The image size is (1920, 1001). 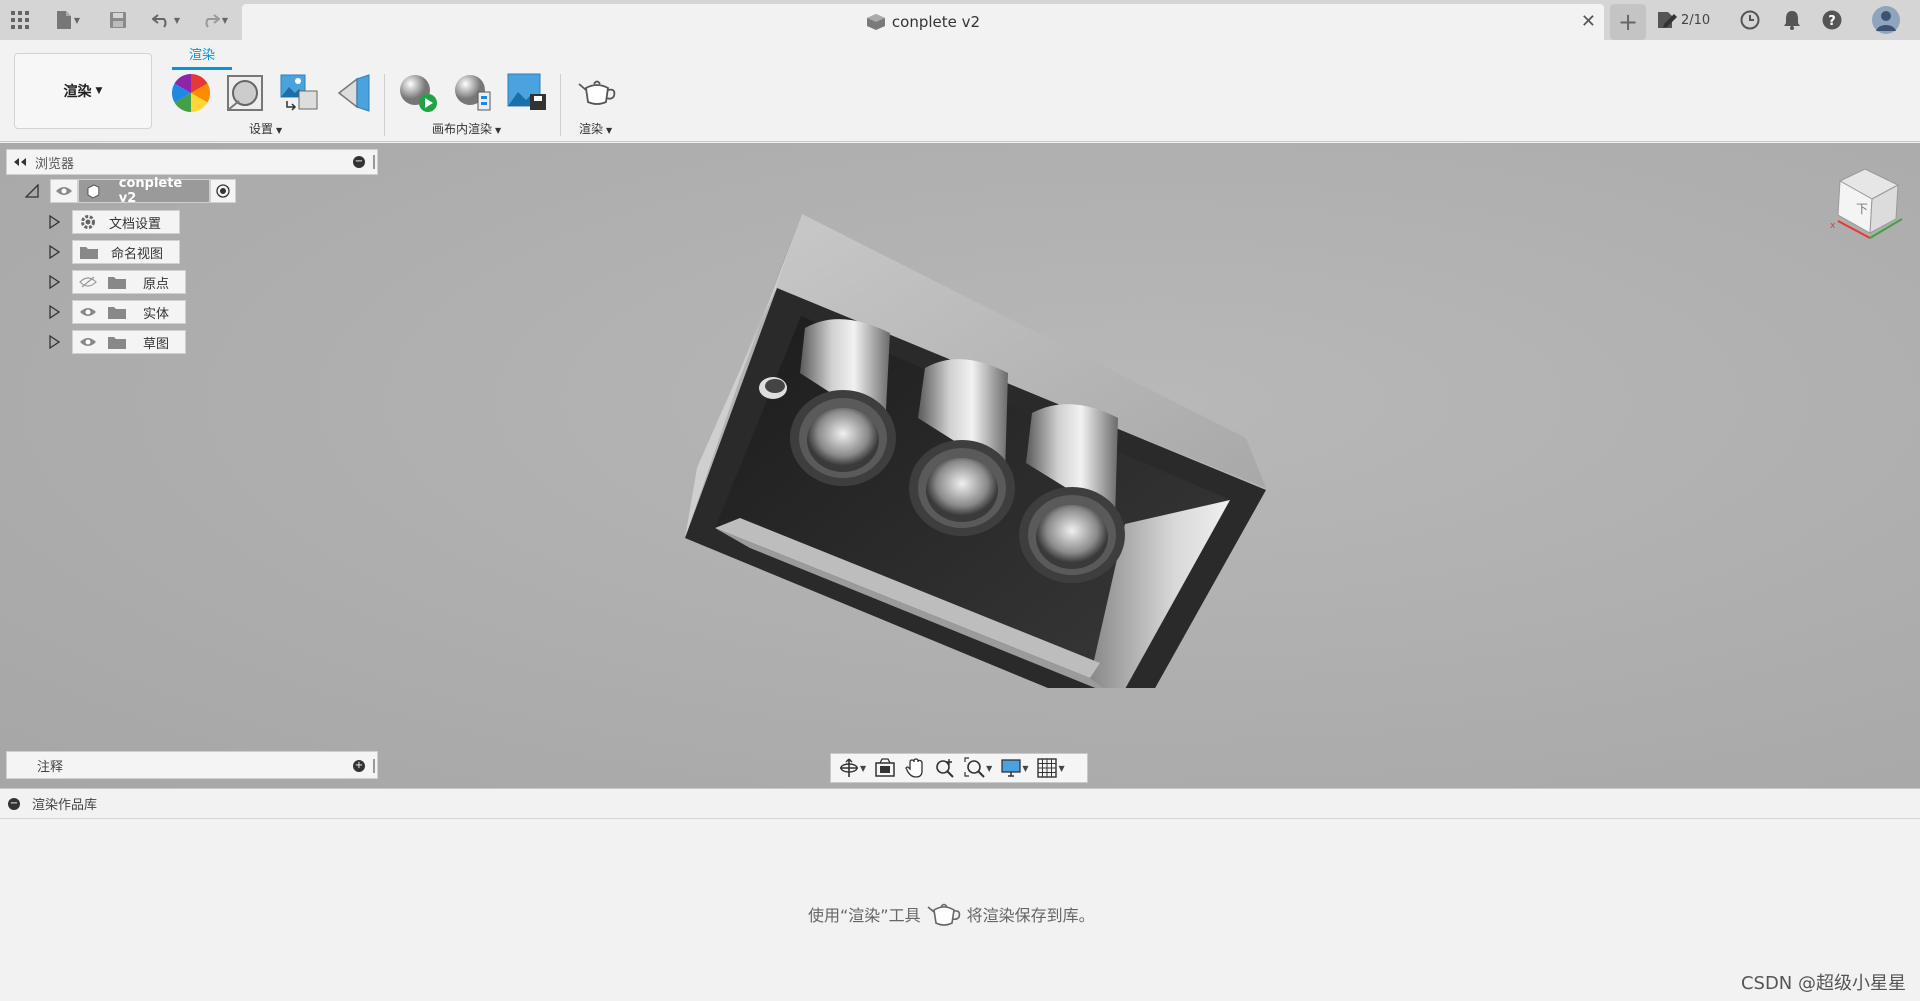 I want to click on zoom-button, so click(x=945, y=768).